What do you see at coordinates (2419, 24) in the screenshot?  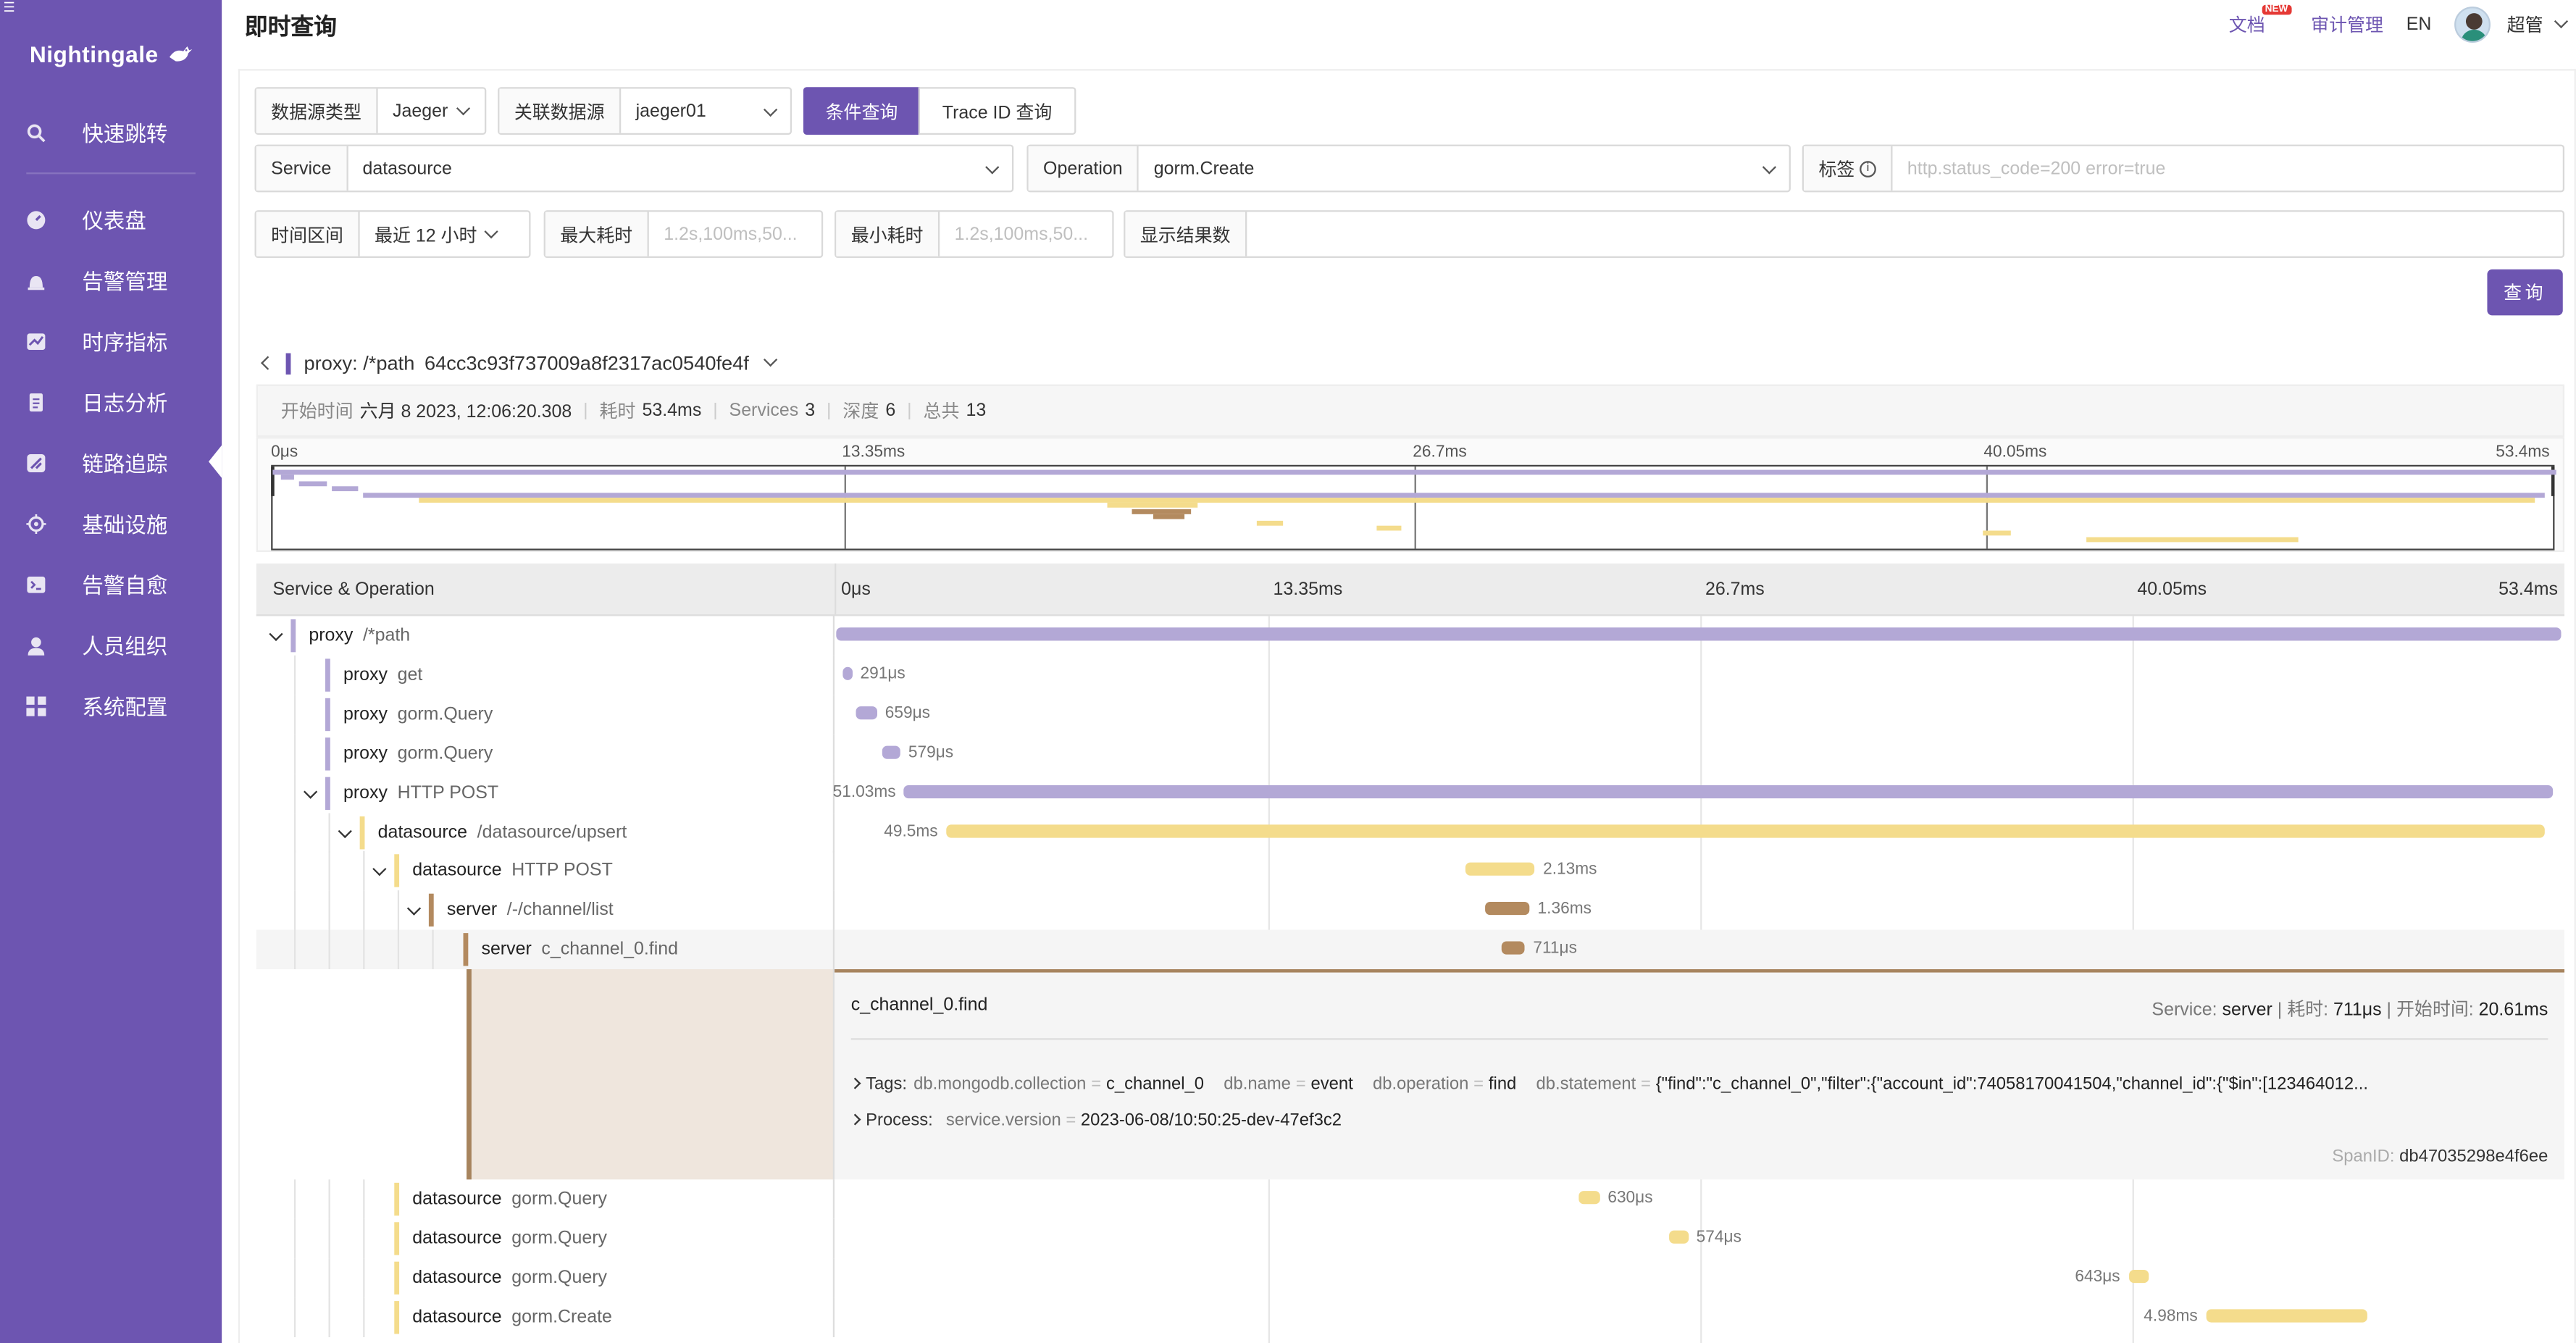 I see `language-switch: EN` at bounding box center [2419, 24].